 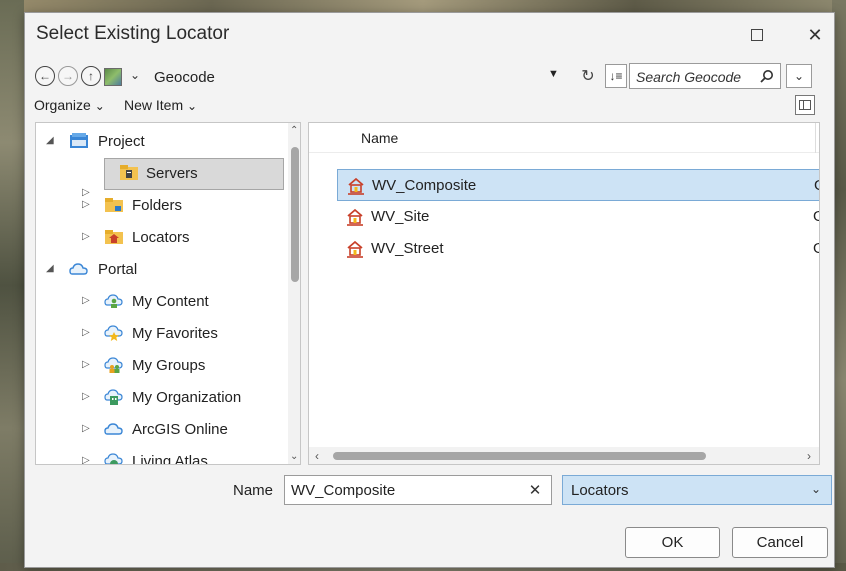 I want to click on view-options-button, so click(x=805, y=105).